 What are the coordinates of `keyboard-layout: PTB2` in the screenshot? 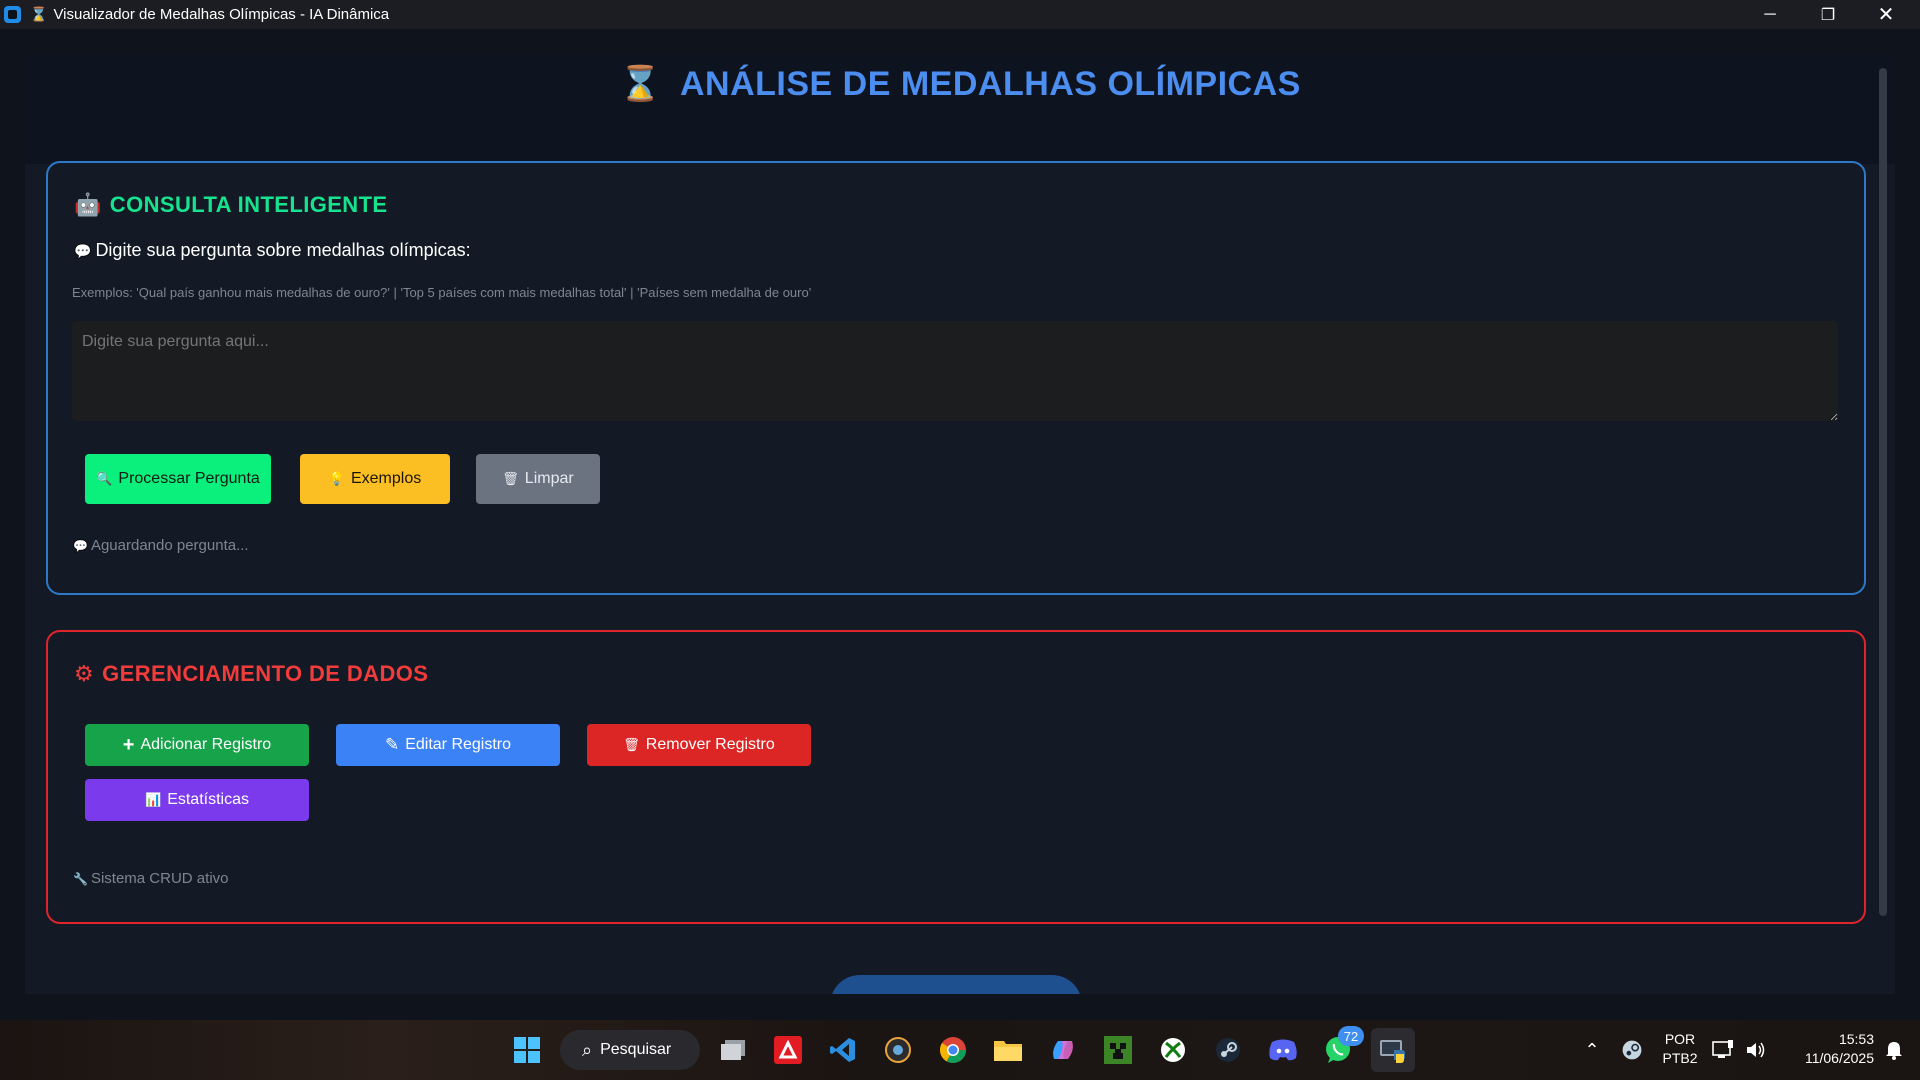 It's located at (1680, 1058).